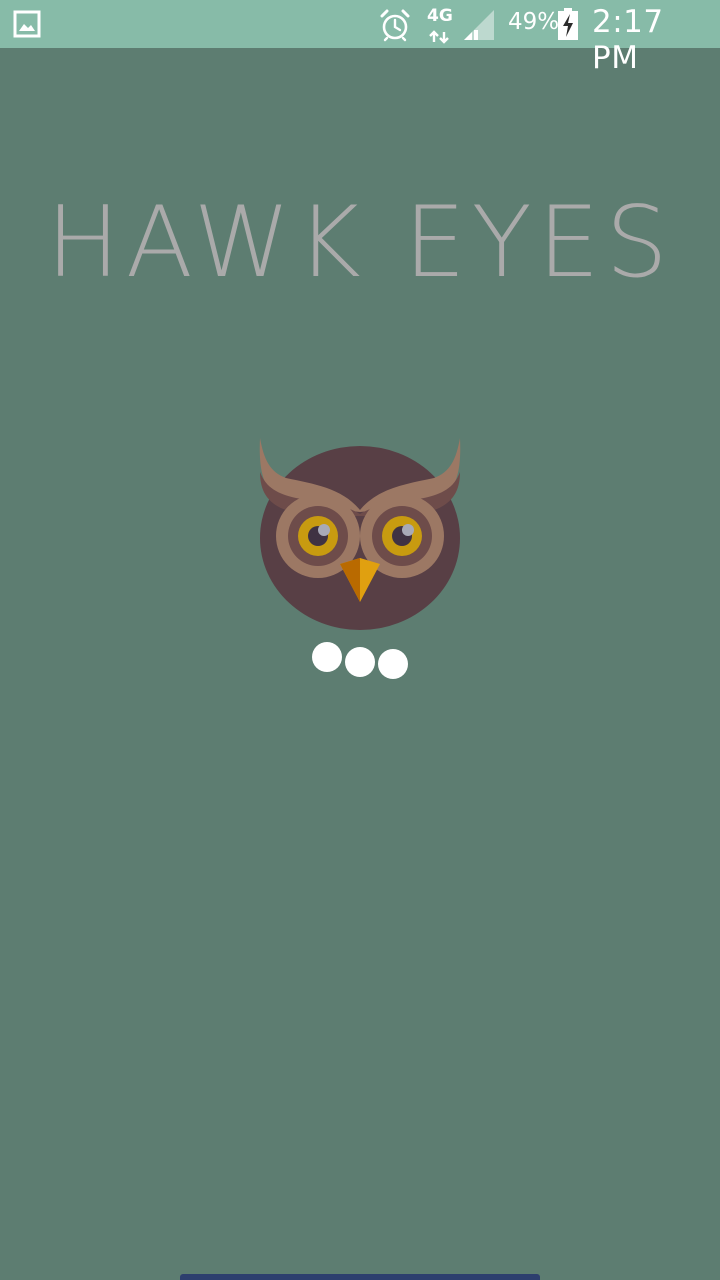  Describe the element at coordinates (360, 243) in the screenshot. I see `app-title: HAWK EYES` at that location.